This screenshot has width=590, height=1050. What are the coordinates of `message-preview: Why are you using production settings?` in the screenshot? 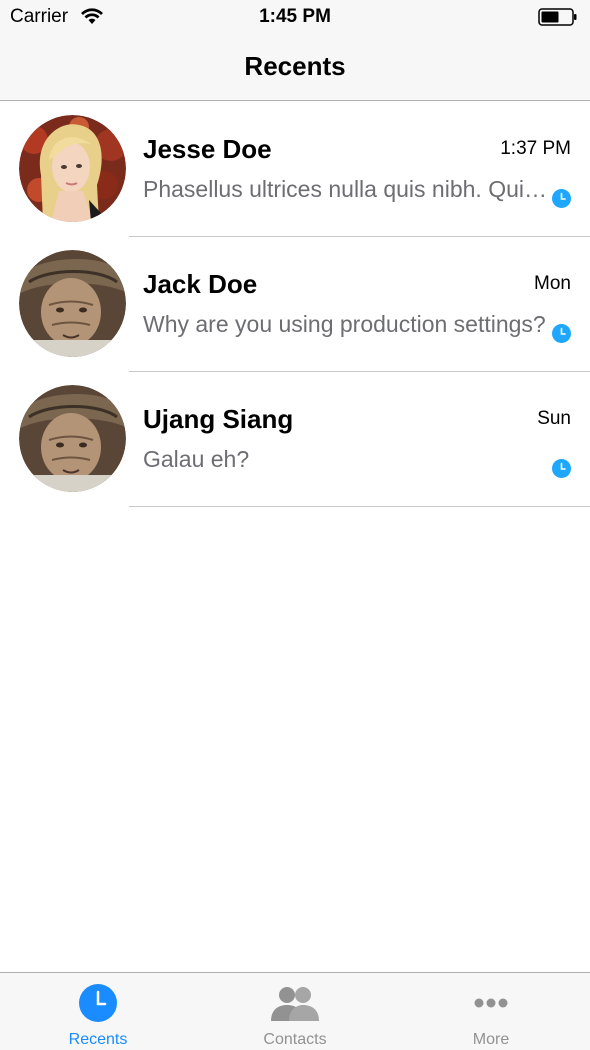 It's located at (344, 324).